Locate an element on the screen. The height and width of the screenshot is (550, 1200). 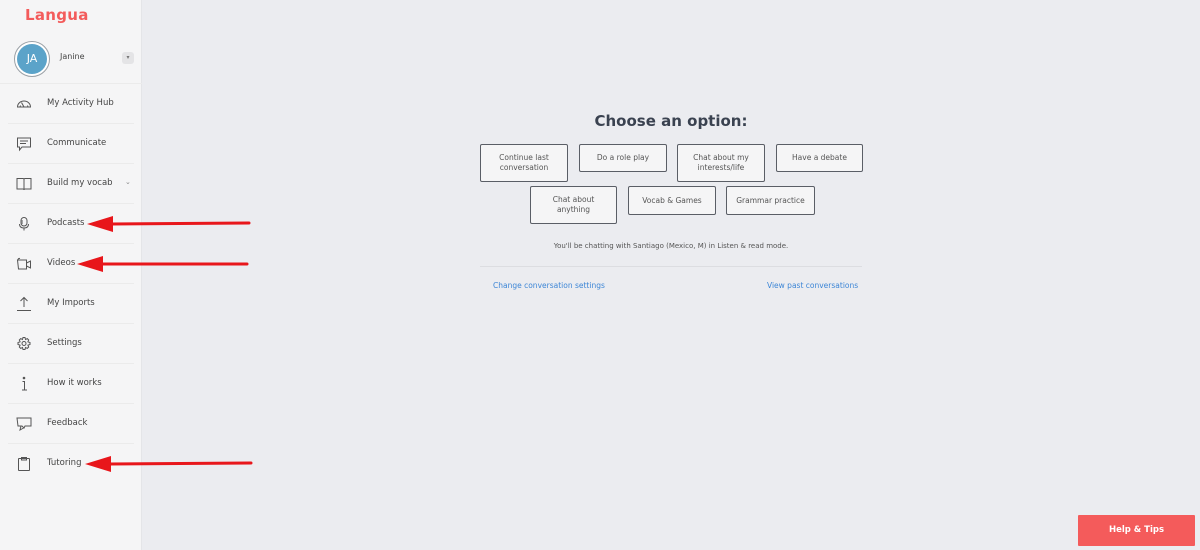
avatar-initials: JA is located at coordinates (32, 59).